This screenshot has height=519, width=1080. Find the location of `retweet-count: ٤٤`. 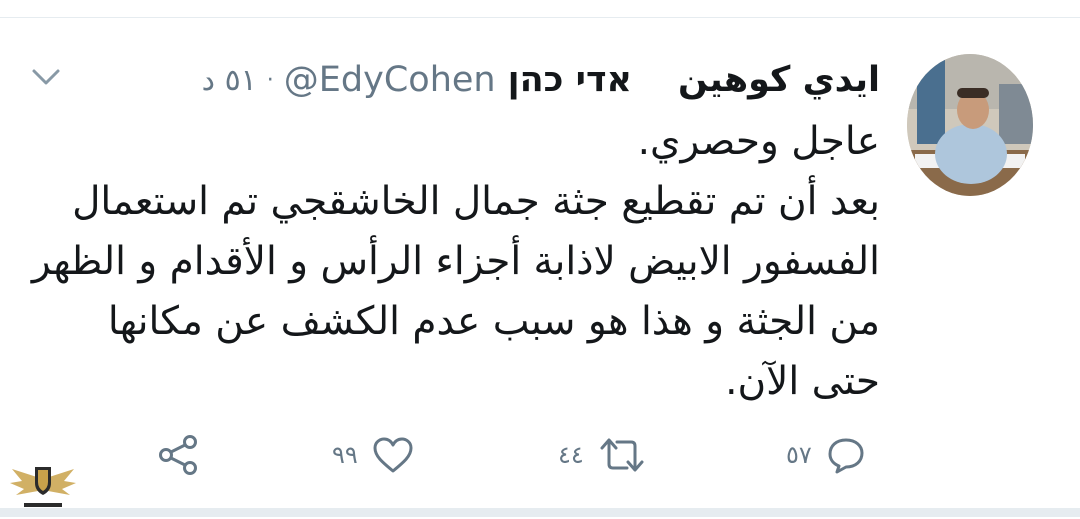

retweet-count: ٤٤ is located at coordinates (571, 455).